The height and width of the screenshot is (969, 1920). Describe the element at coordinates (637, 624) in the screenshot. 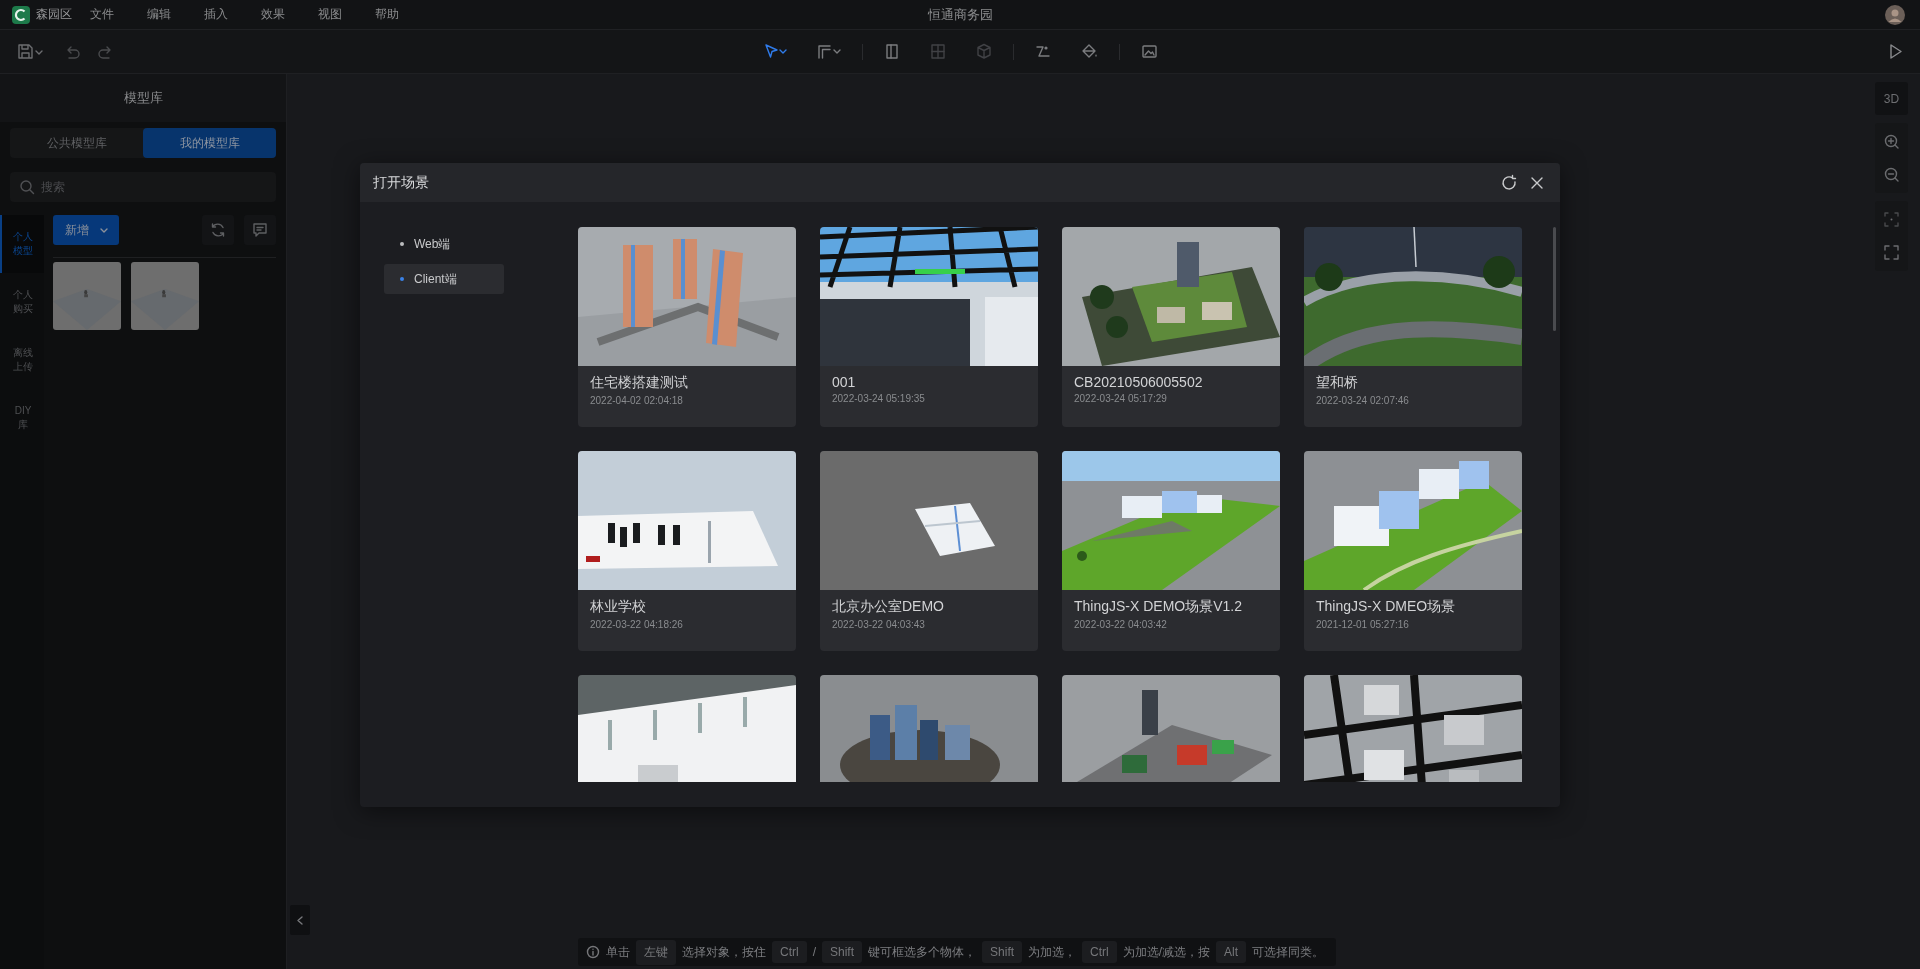

I see `scene-date: 2022-03-22 04:18:26` at that location.